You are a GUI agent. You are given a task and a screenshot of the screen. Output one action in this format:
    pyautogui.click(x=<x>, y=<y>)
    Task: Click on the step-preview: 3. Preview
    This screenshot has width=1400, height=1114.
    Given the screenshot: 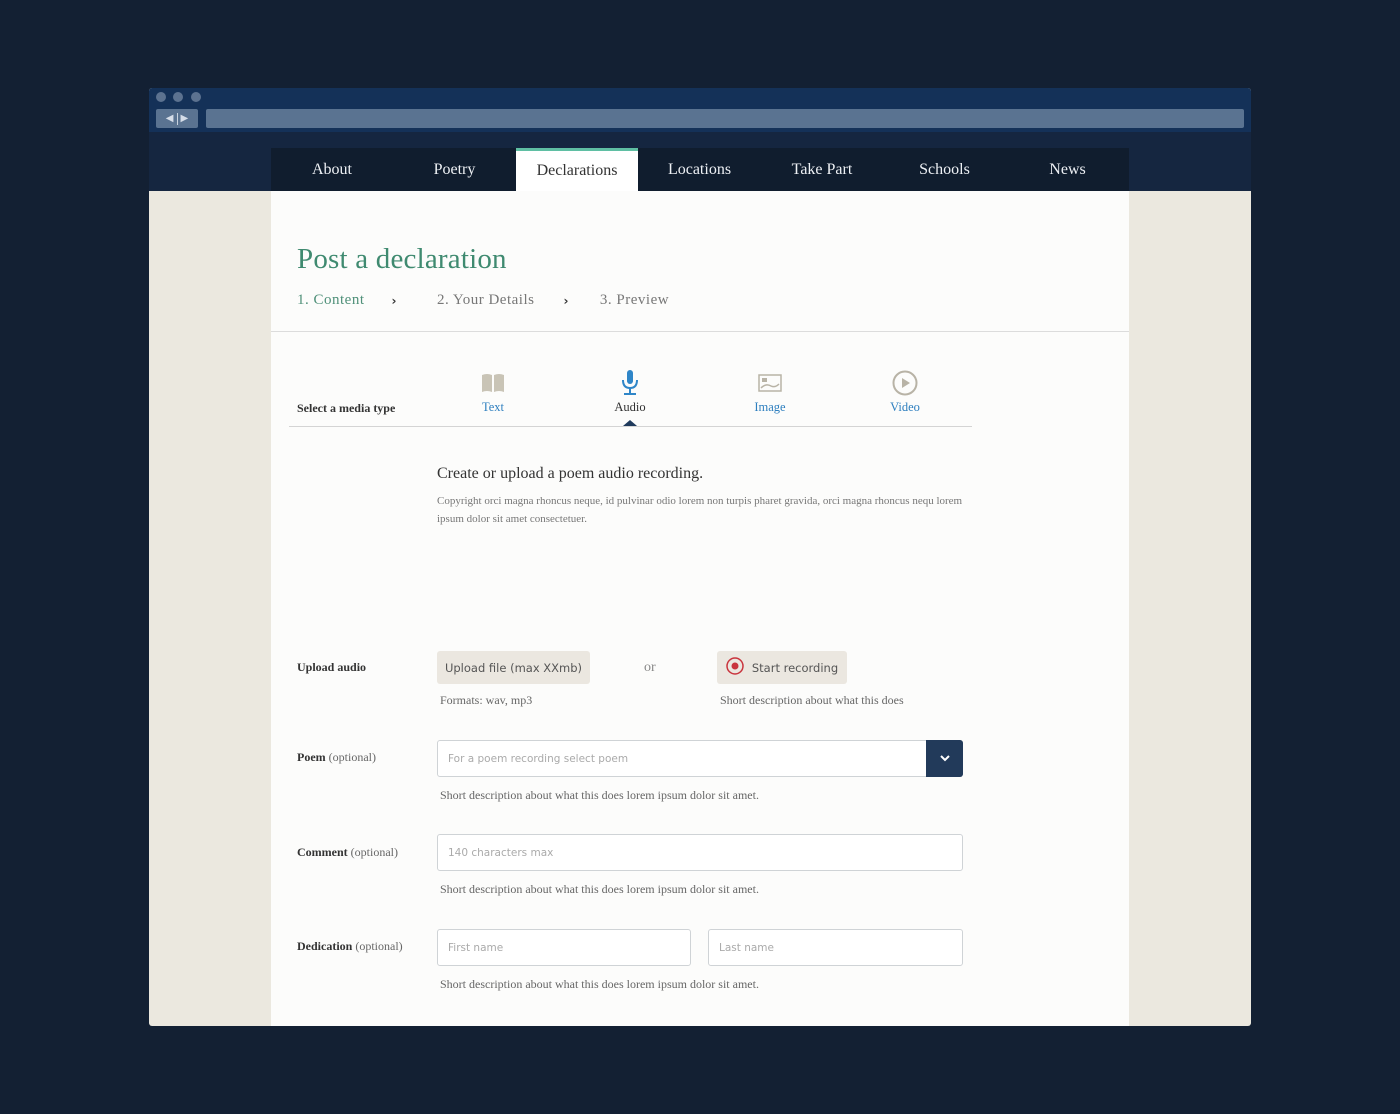 What is the action you would take?
    pyautogui.click(x=634, y=300)
    